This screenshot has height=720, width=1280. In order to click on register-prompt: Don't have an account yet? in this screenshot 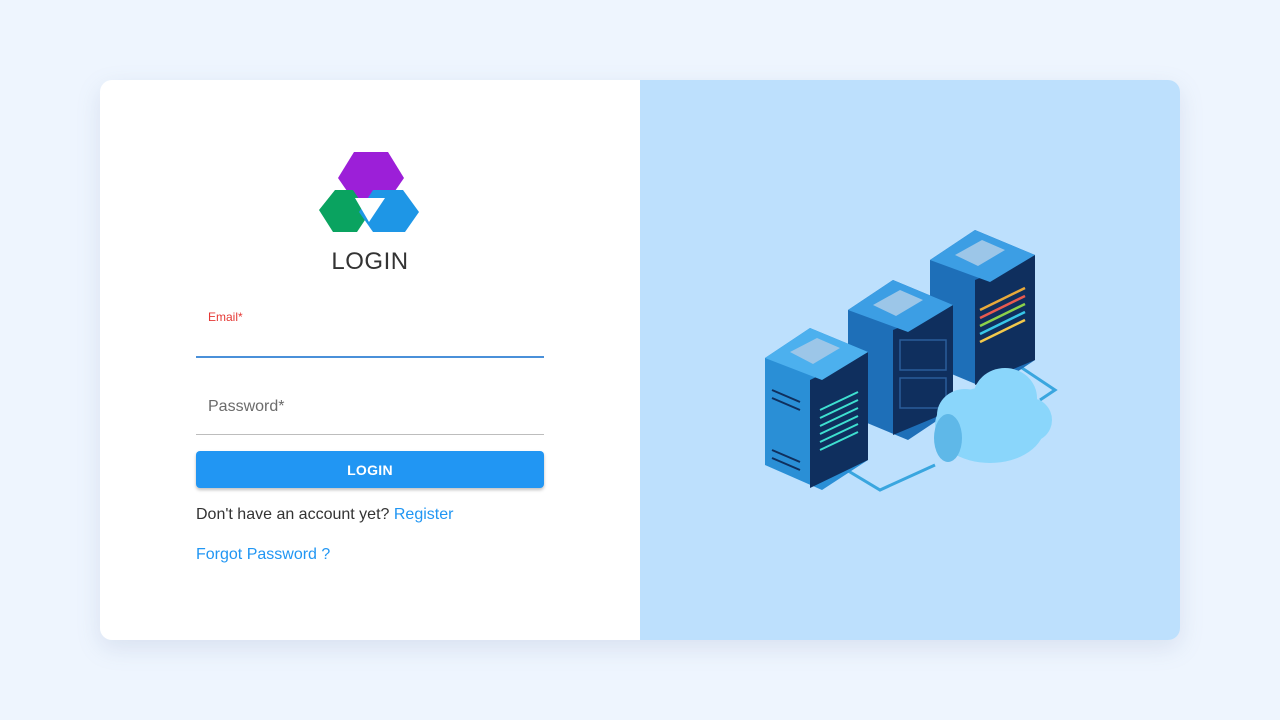, I will do `click(293, 514)`.